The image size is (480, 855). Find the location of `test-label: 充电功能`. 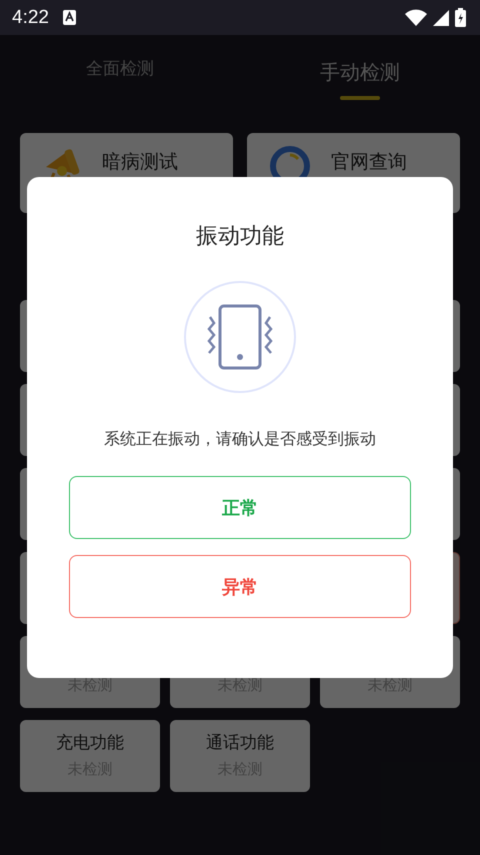

test-label: 充电功能 is located at coordinates (90, 743).